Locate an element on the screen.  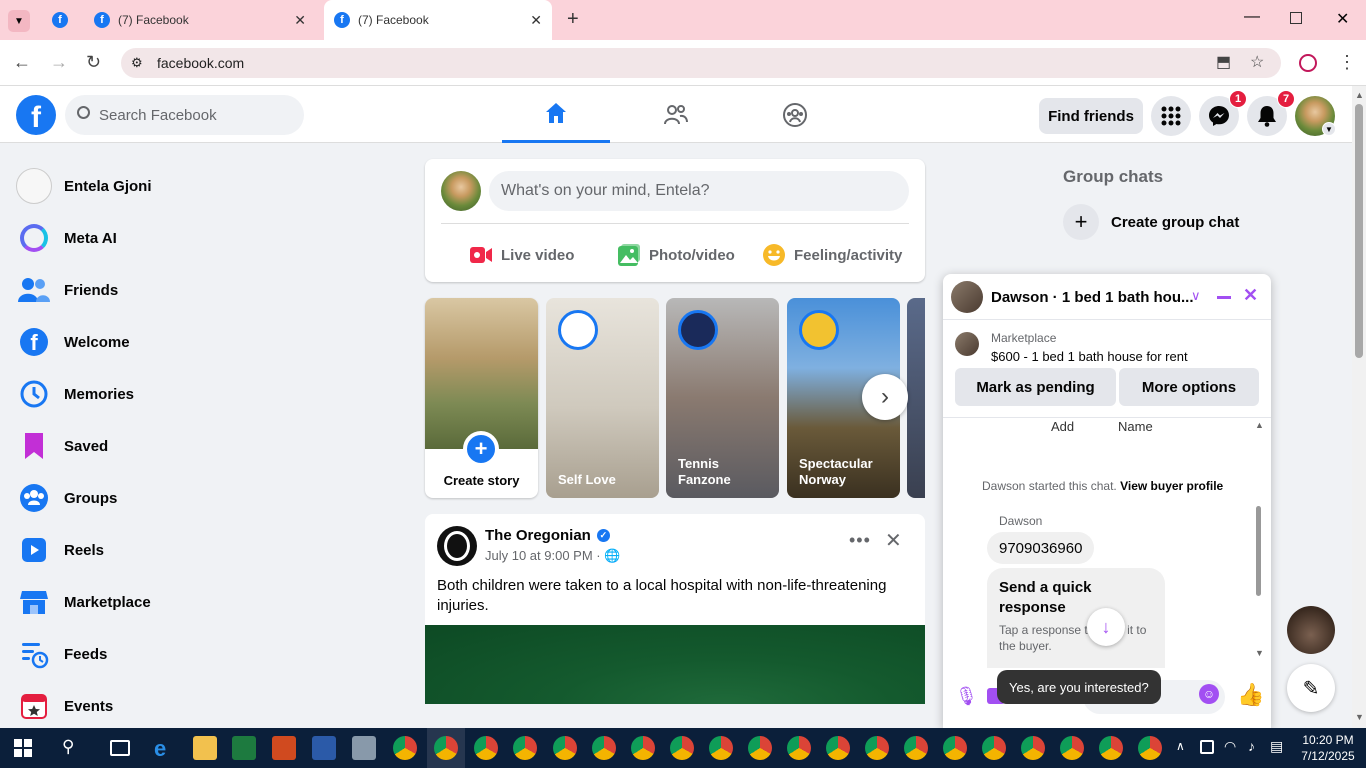
story-card-partial is located at coordinates (916, 398).